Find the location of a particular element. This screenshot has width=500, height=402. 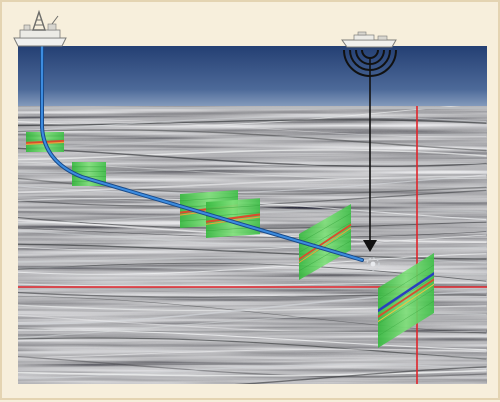

water-column is located at coordinates (252, 77).